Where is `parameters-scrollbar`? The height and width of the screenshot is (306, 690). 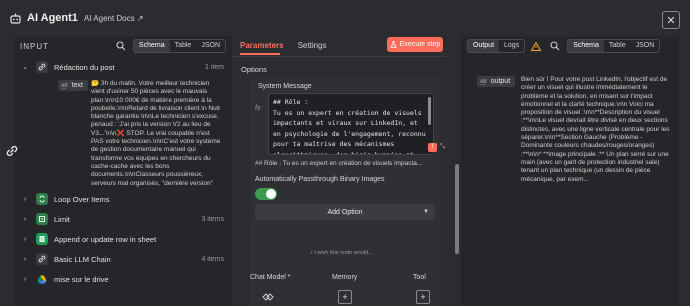 parameters-scrollbar is located at coordinates (457, 209).